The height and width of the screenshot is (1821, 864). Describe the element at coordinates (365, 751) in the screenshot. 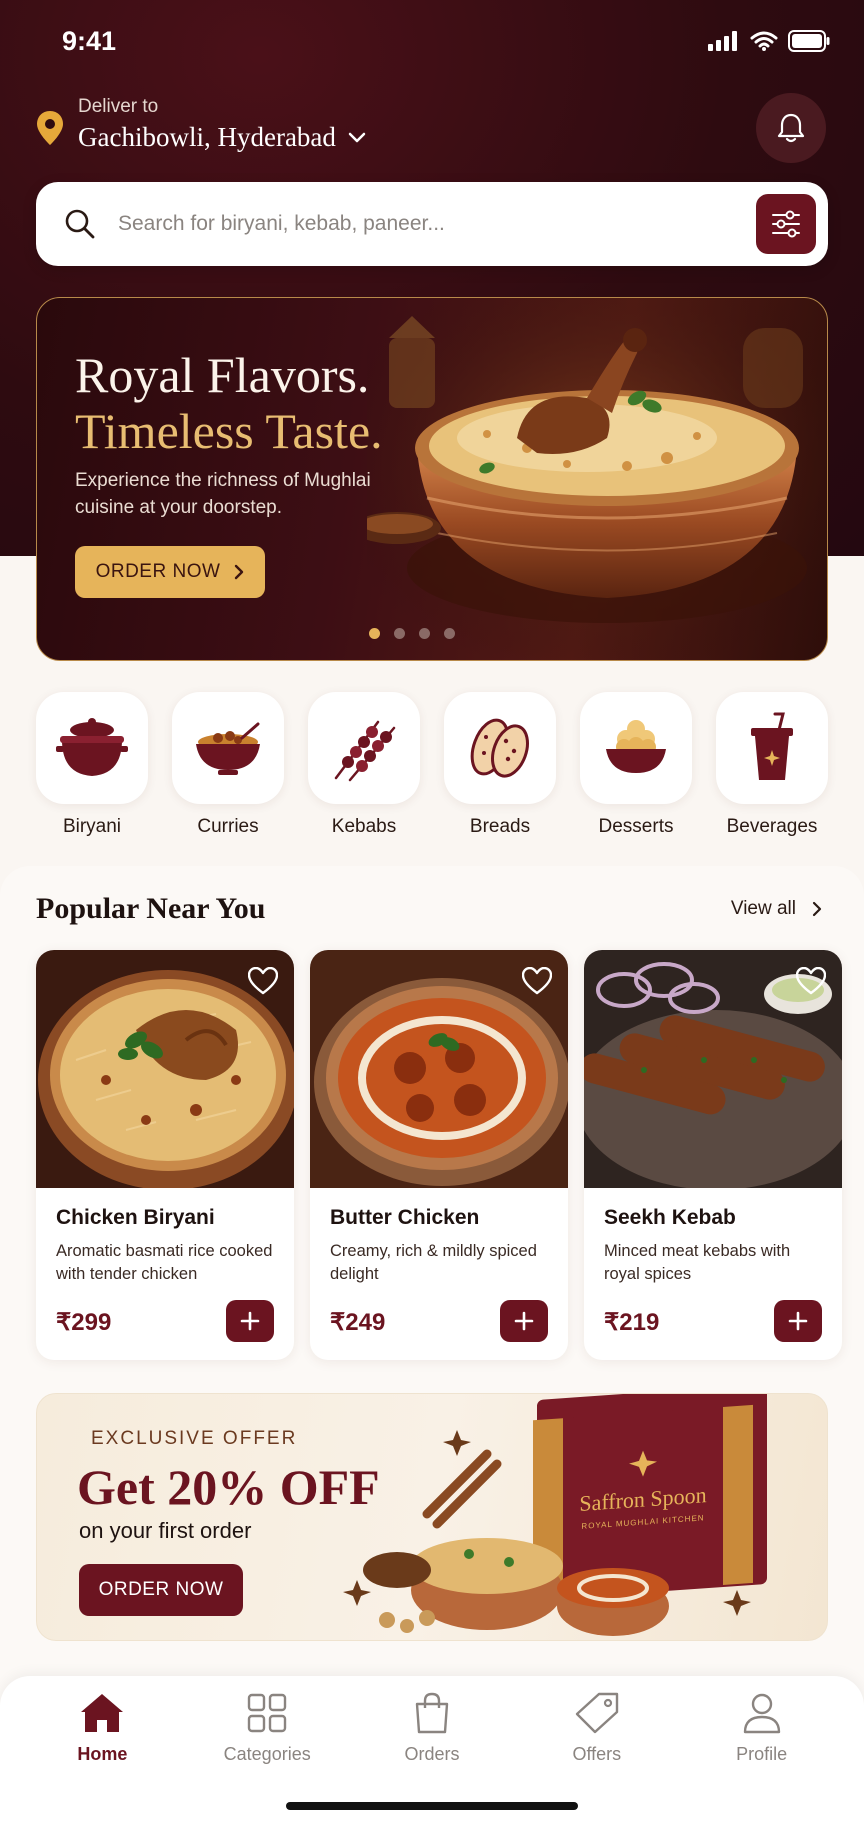

I see `kebab-skewer-icon` at that location.